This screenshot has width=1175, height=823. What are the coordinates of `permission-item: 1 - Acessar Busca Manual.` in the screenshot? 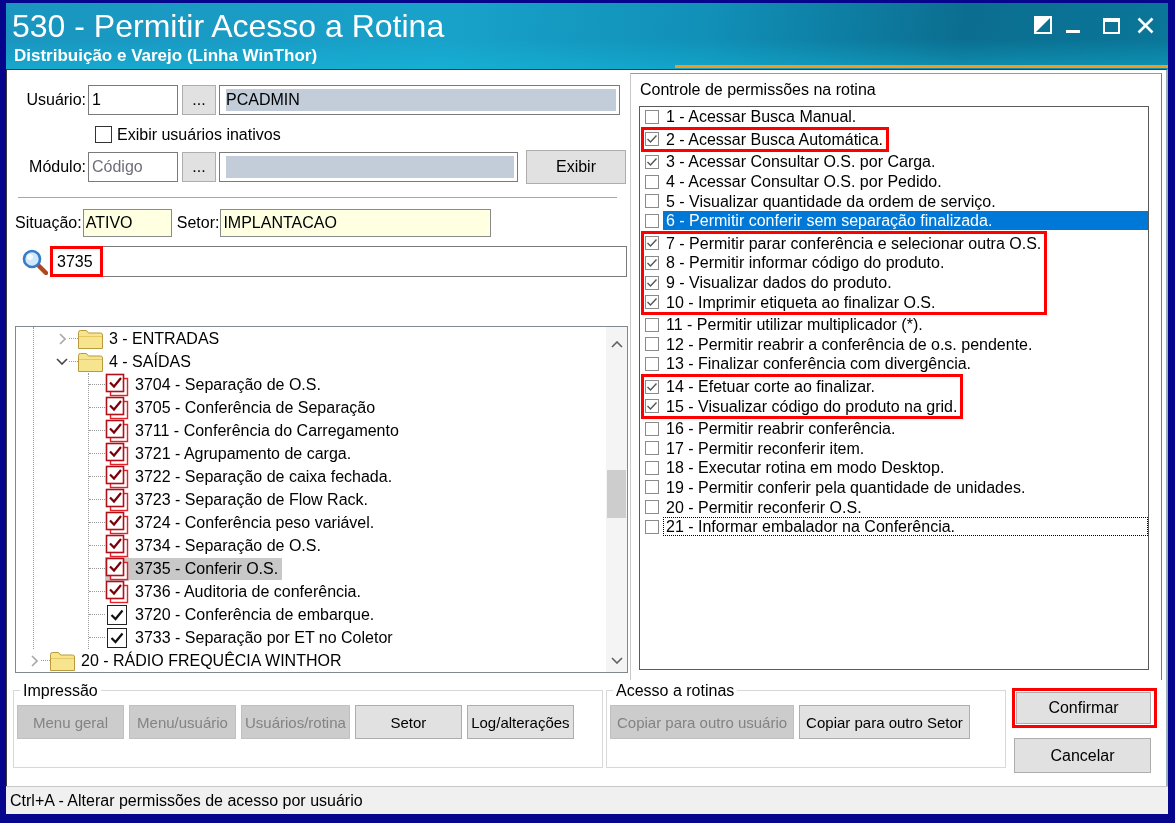 It's located at (905, 117).